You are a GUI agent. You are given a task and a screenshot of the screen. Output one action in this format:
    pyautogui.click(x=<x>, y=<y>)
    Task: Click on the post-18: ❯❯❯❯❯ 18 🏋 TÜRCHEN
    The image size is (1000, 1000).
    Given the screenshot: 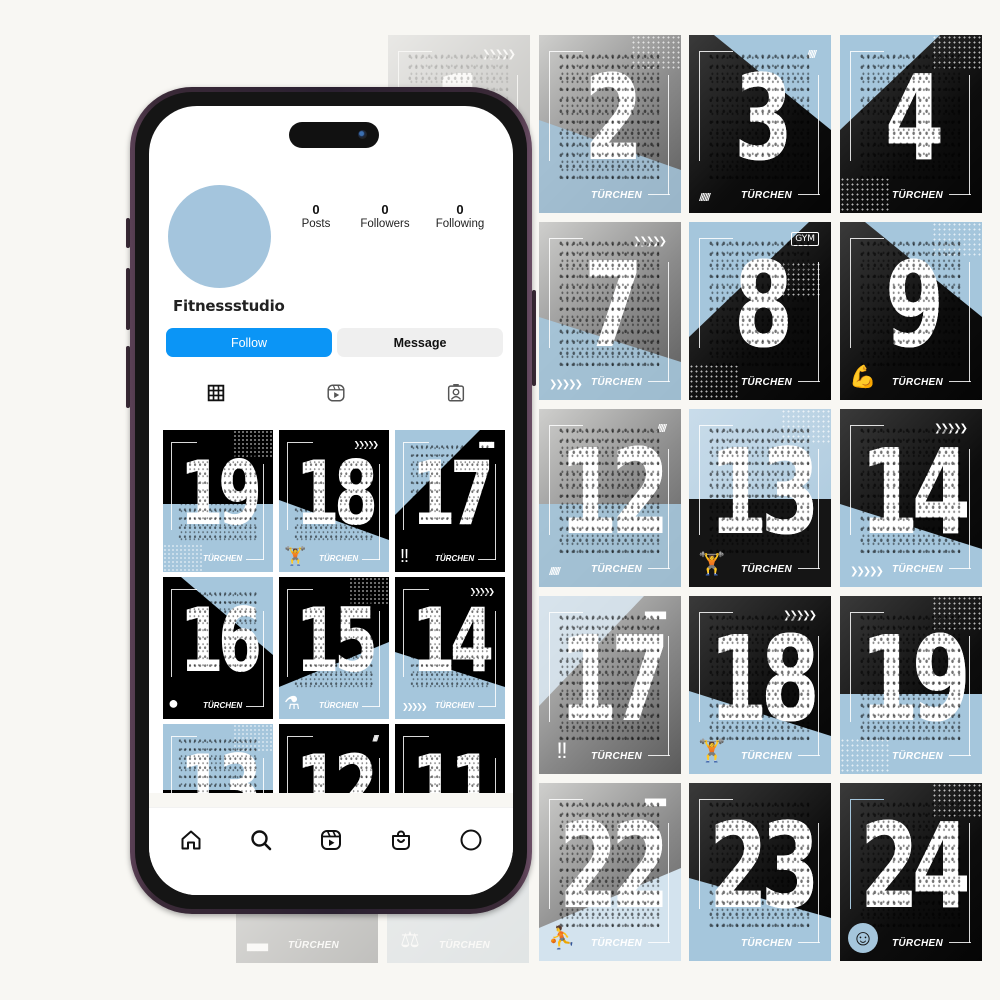 What is the action you would take?
    pyautogui.click(x=334, y=501)
    